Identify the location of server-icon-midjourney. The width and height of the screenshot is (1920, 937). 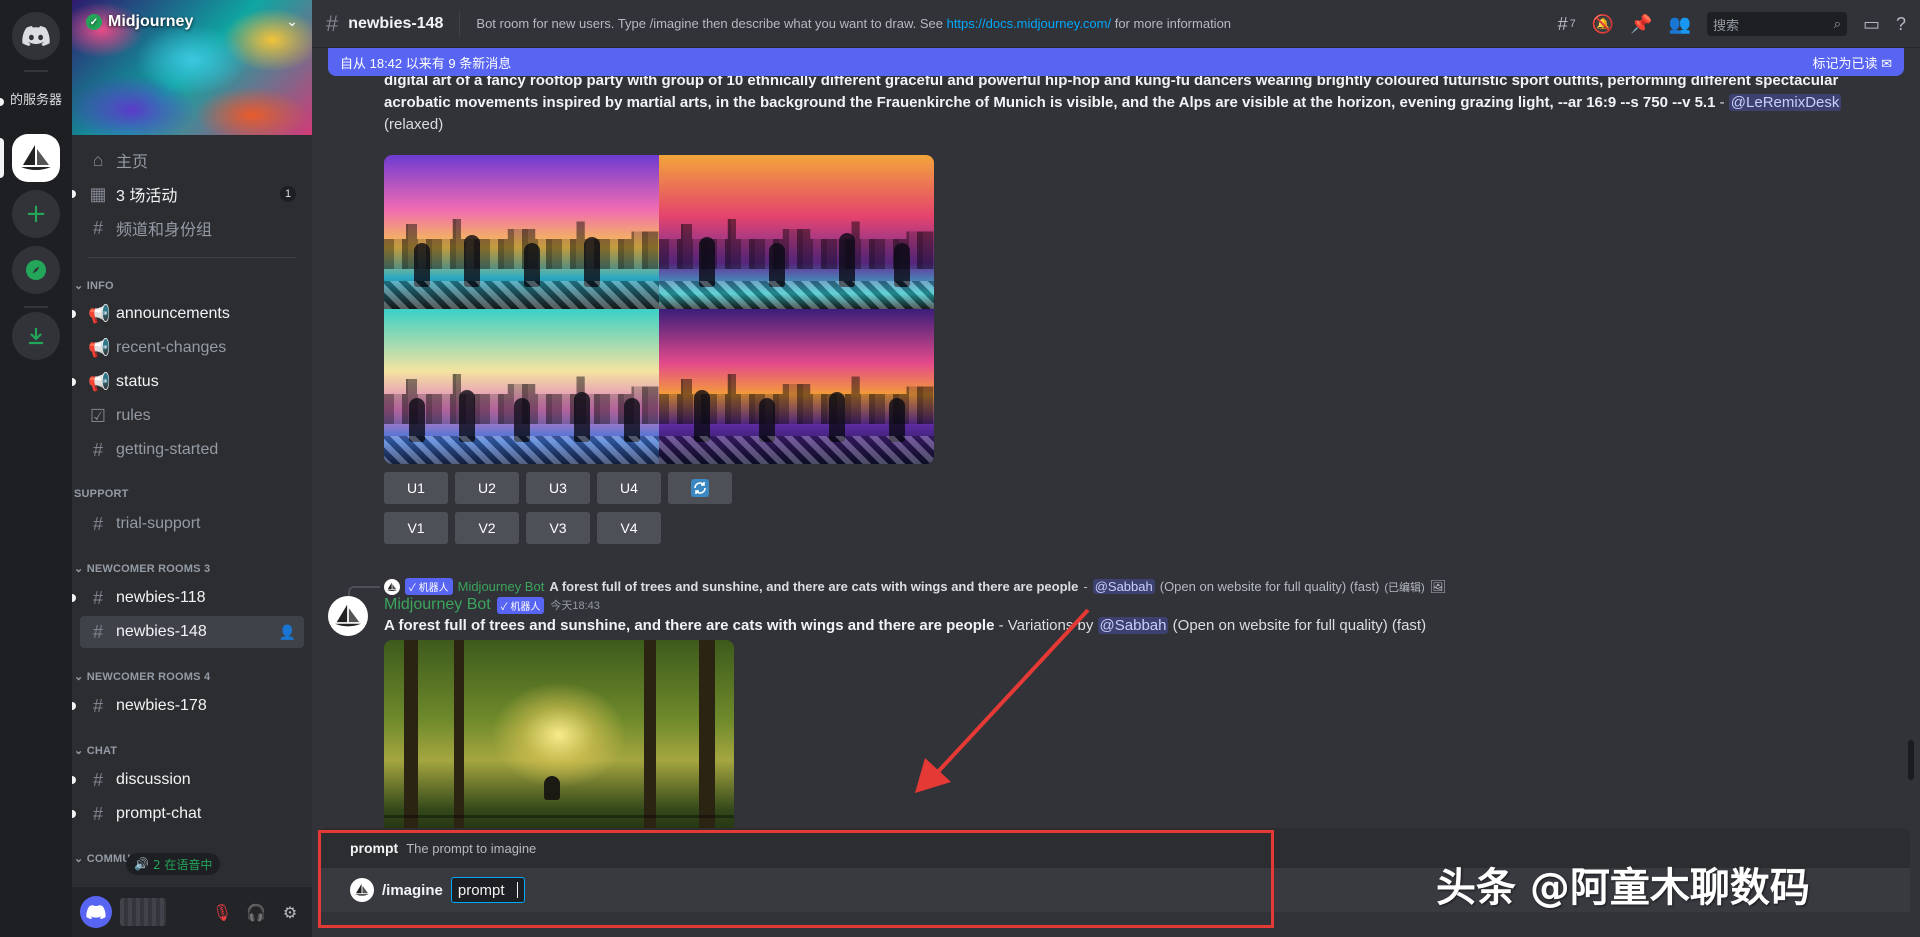
(36, 158).